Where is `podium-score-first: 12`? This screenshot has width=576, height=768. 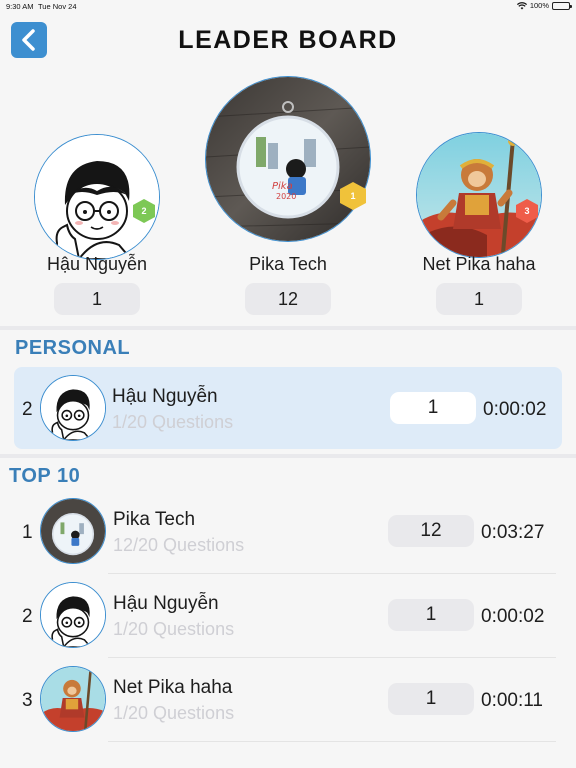 podium-score-first: 12 is located at coordinates (288, 299).